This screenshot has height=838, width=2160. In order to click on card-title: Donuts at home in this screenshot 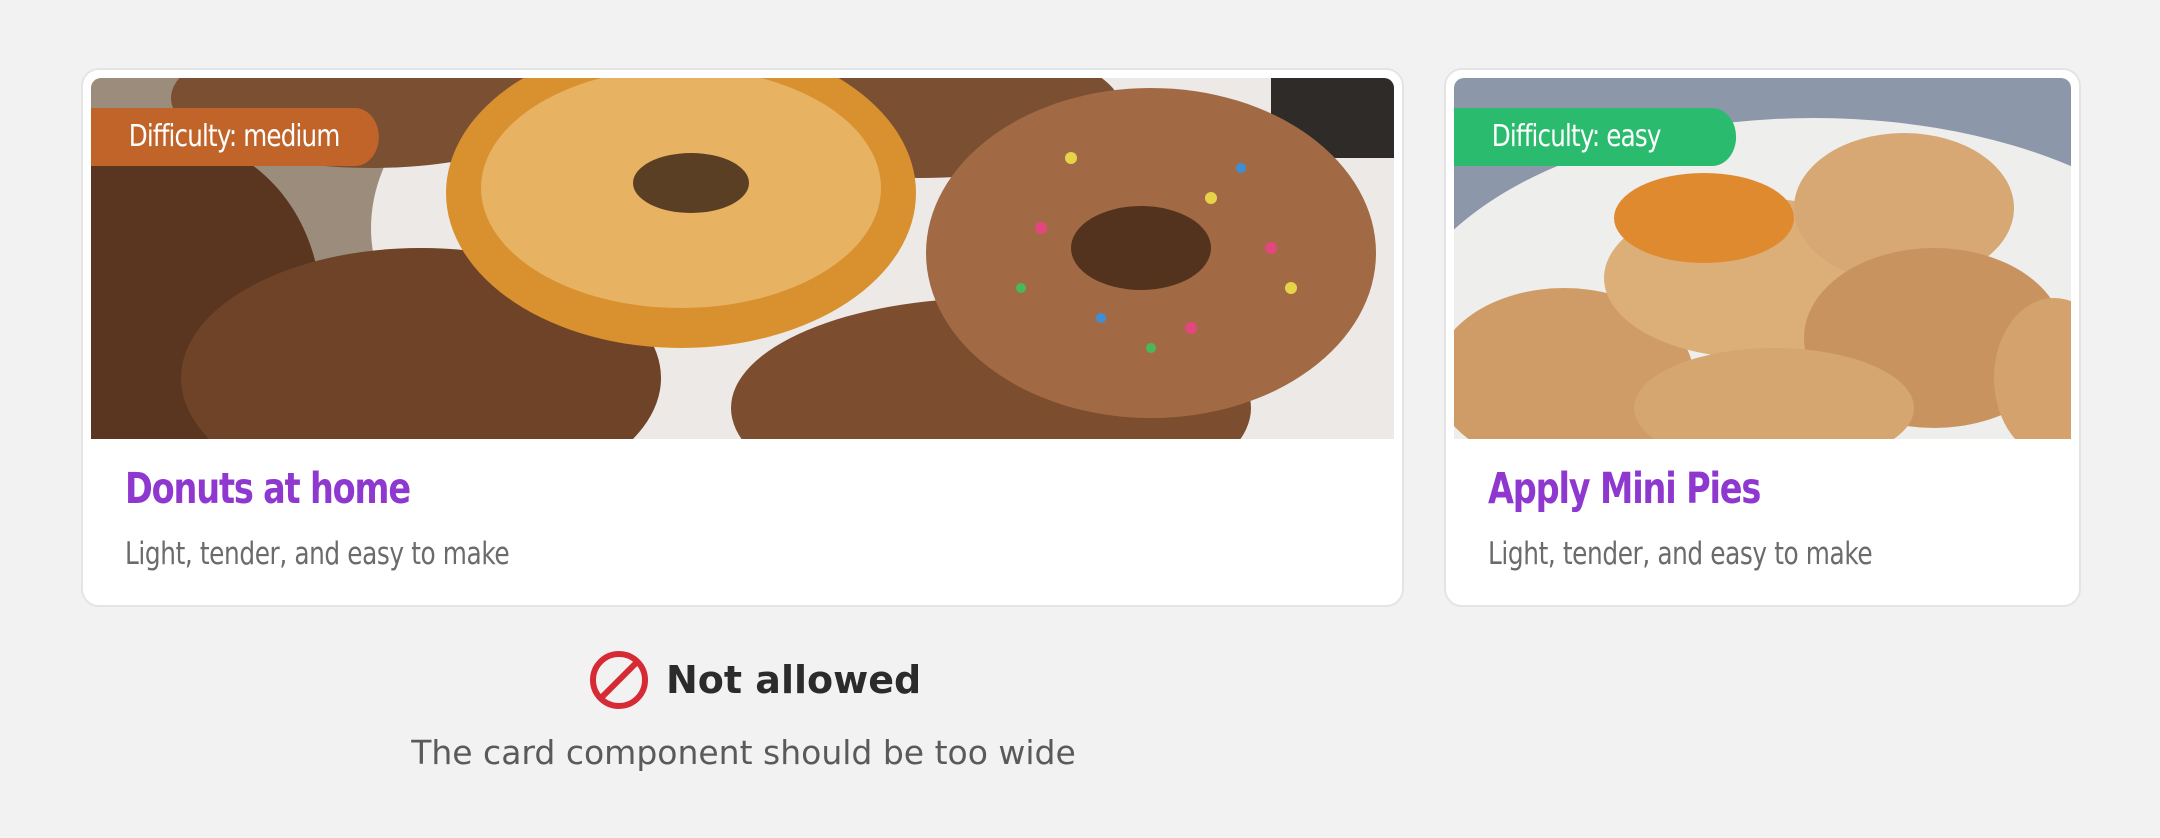, I will do `click(268, 489)`.